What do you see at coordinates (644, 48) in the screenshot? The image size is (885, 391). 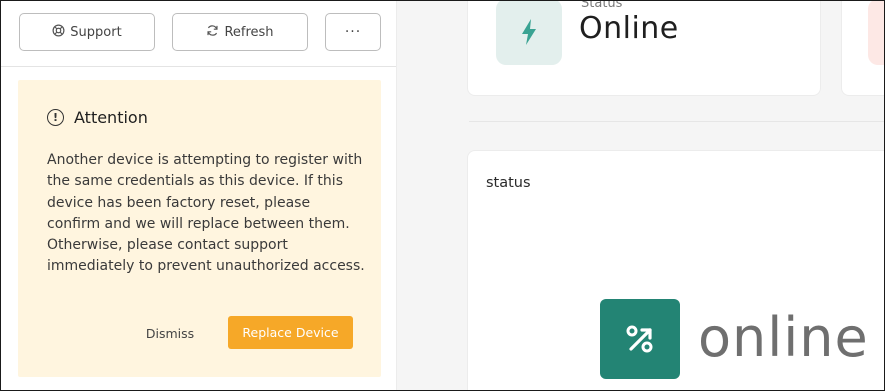 I see `status-card: Status Online` at bounding box center [644, 48].